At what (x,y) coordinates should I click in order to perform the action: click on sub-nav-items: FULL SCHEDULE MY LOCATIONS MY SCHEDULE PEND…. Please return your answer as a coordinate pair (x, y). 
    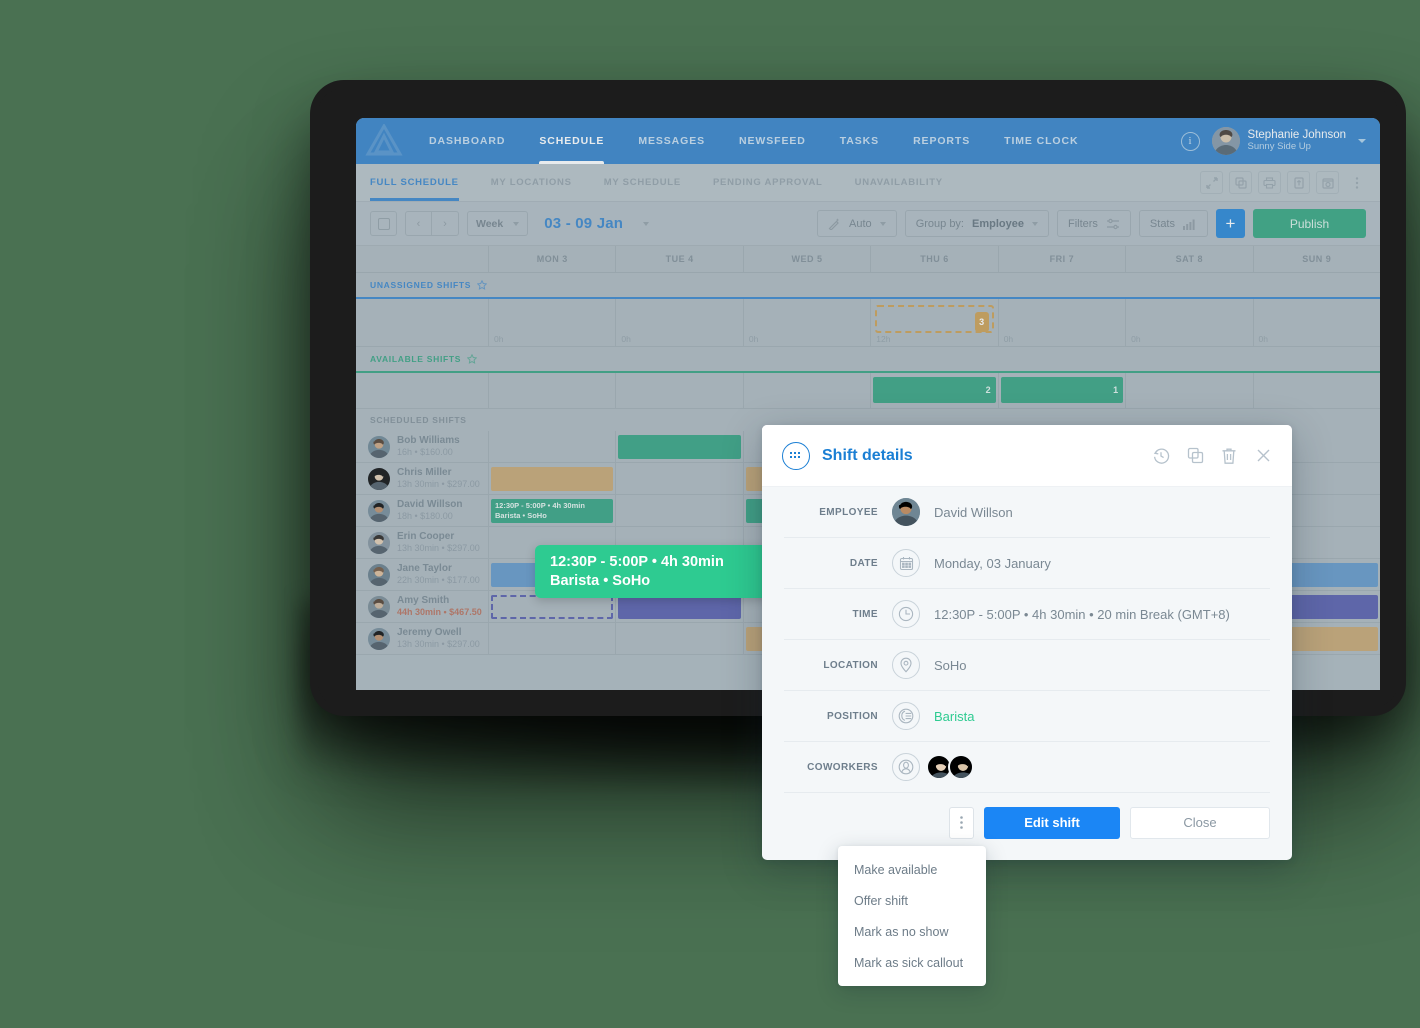
    Looking at the image, I should click on (657, 182).